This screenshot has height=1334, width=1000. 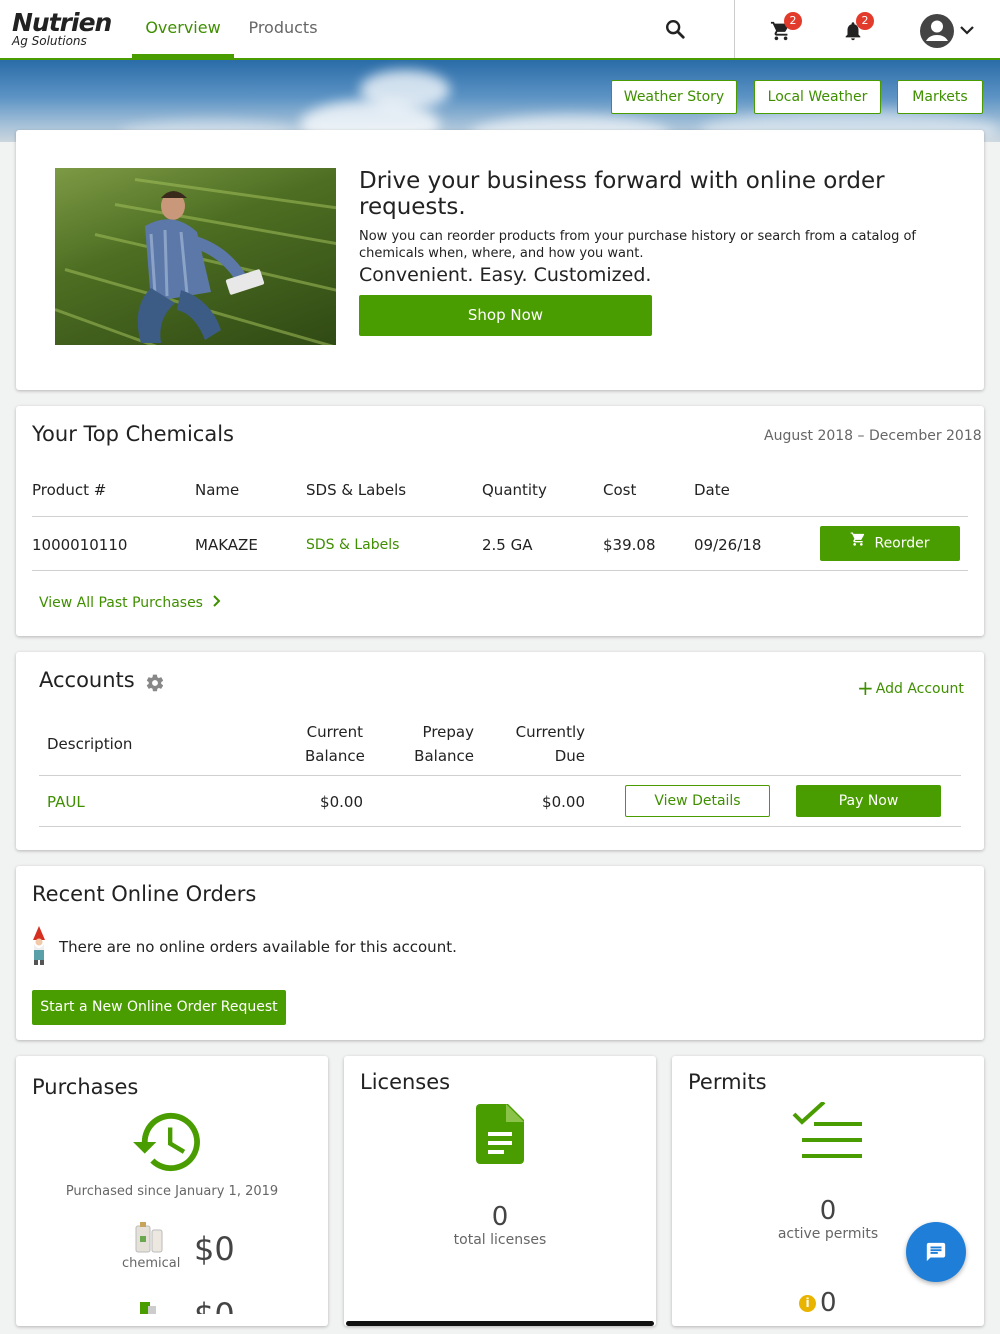 What do you see at coordinates (39, 948) in the screenshot?
I see `gnome-icon` at bounding box center [39, 948].